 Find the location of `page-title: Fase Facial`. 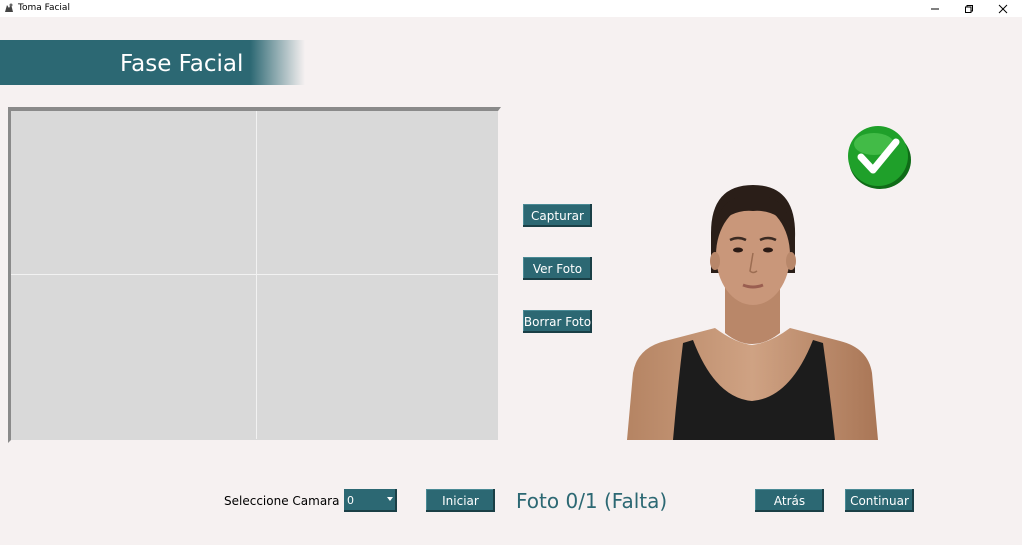

page-title: Fase Facial is located at coordinates (182, 64).